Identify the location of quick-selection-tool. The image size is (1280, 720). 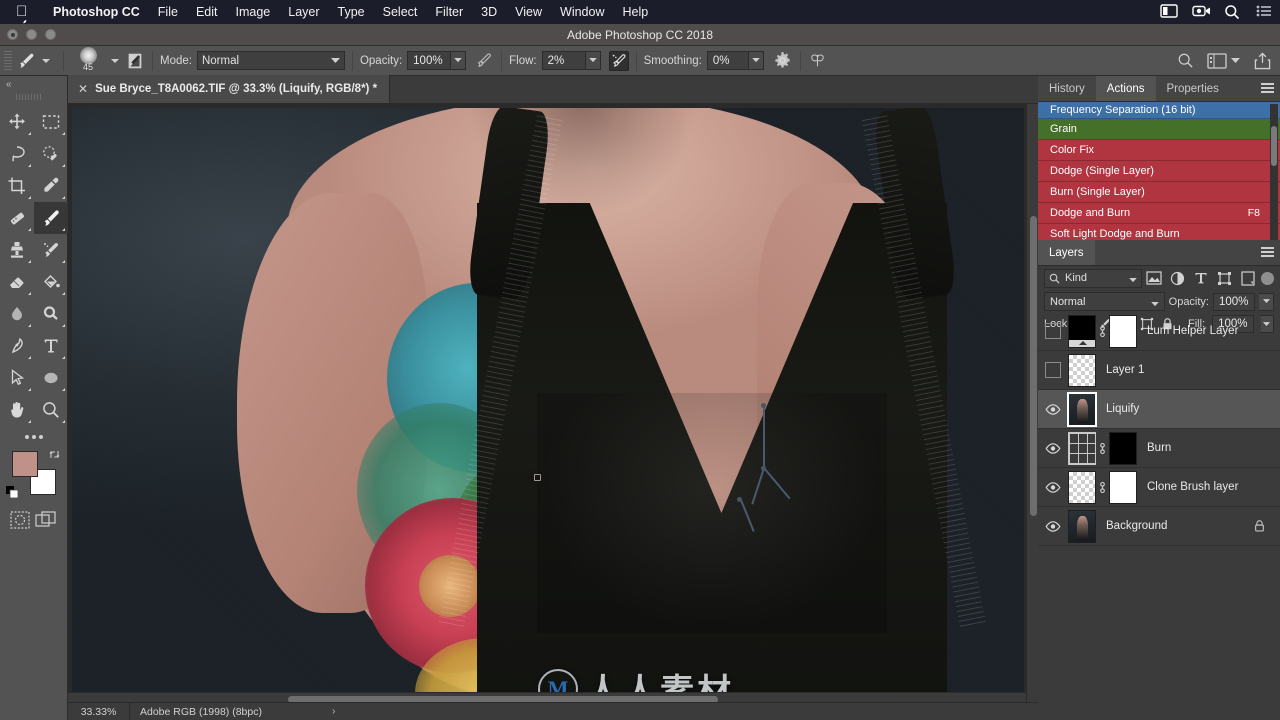
(51, 154).